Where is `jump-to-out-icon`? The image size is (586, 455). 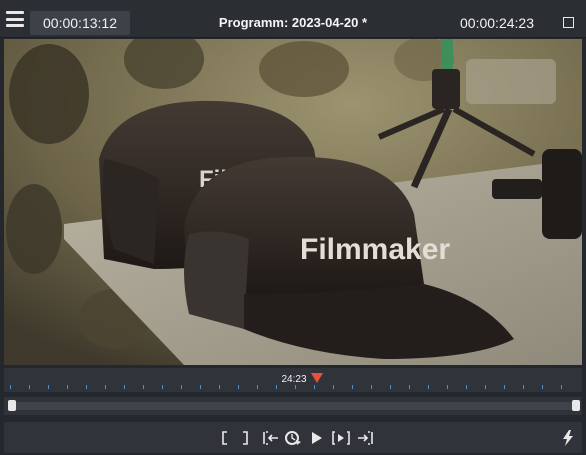
jump-to-out-icon is located at coordinates (365, 438).